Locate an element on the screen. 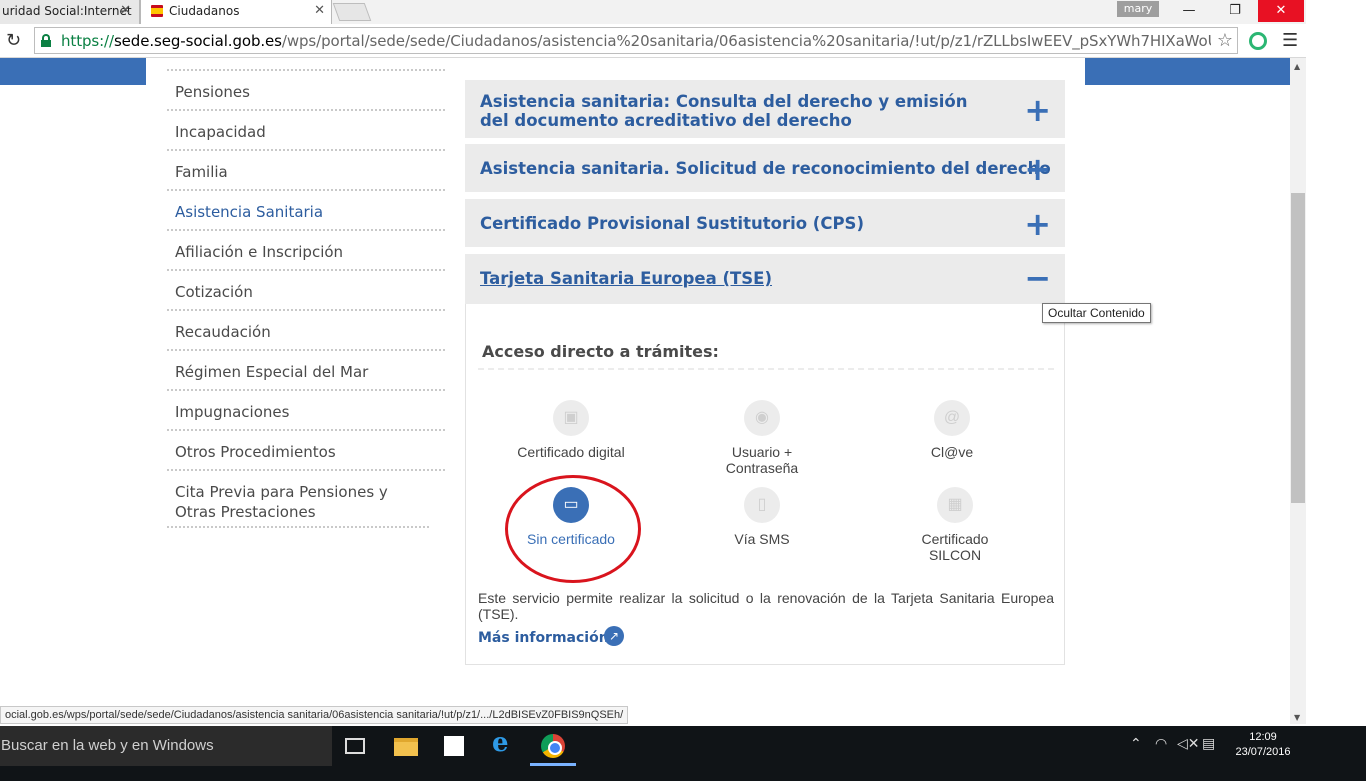 The height and width of the screenshot is (781, 1366). collapse-icon: − is located at coordinates (1037, 278).